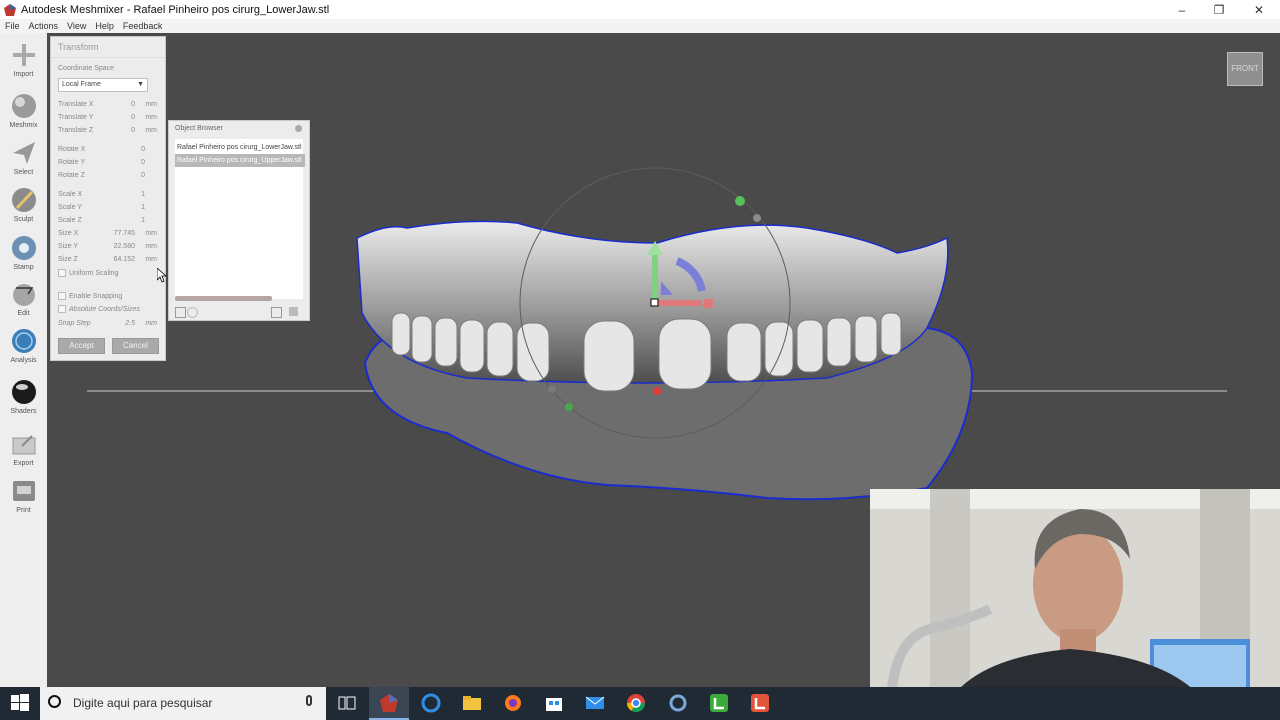 The width and height of the screenshot is (1280, 720). What do you see at coordinates (23, 253) in the screenshot?
I see `tool-stamp: Stamp` at bounding box center [23, 253].